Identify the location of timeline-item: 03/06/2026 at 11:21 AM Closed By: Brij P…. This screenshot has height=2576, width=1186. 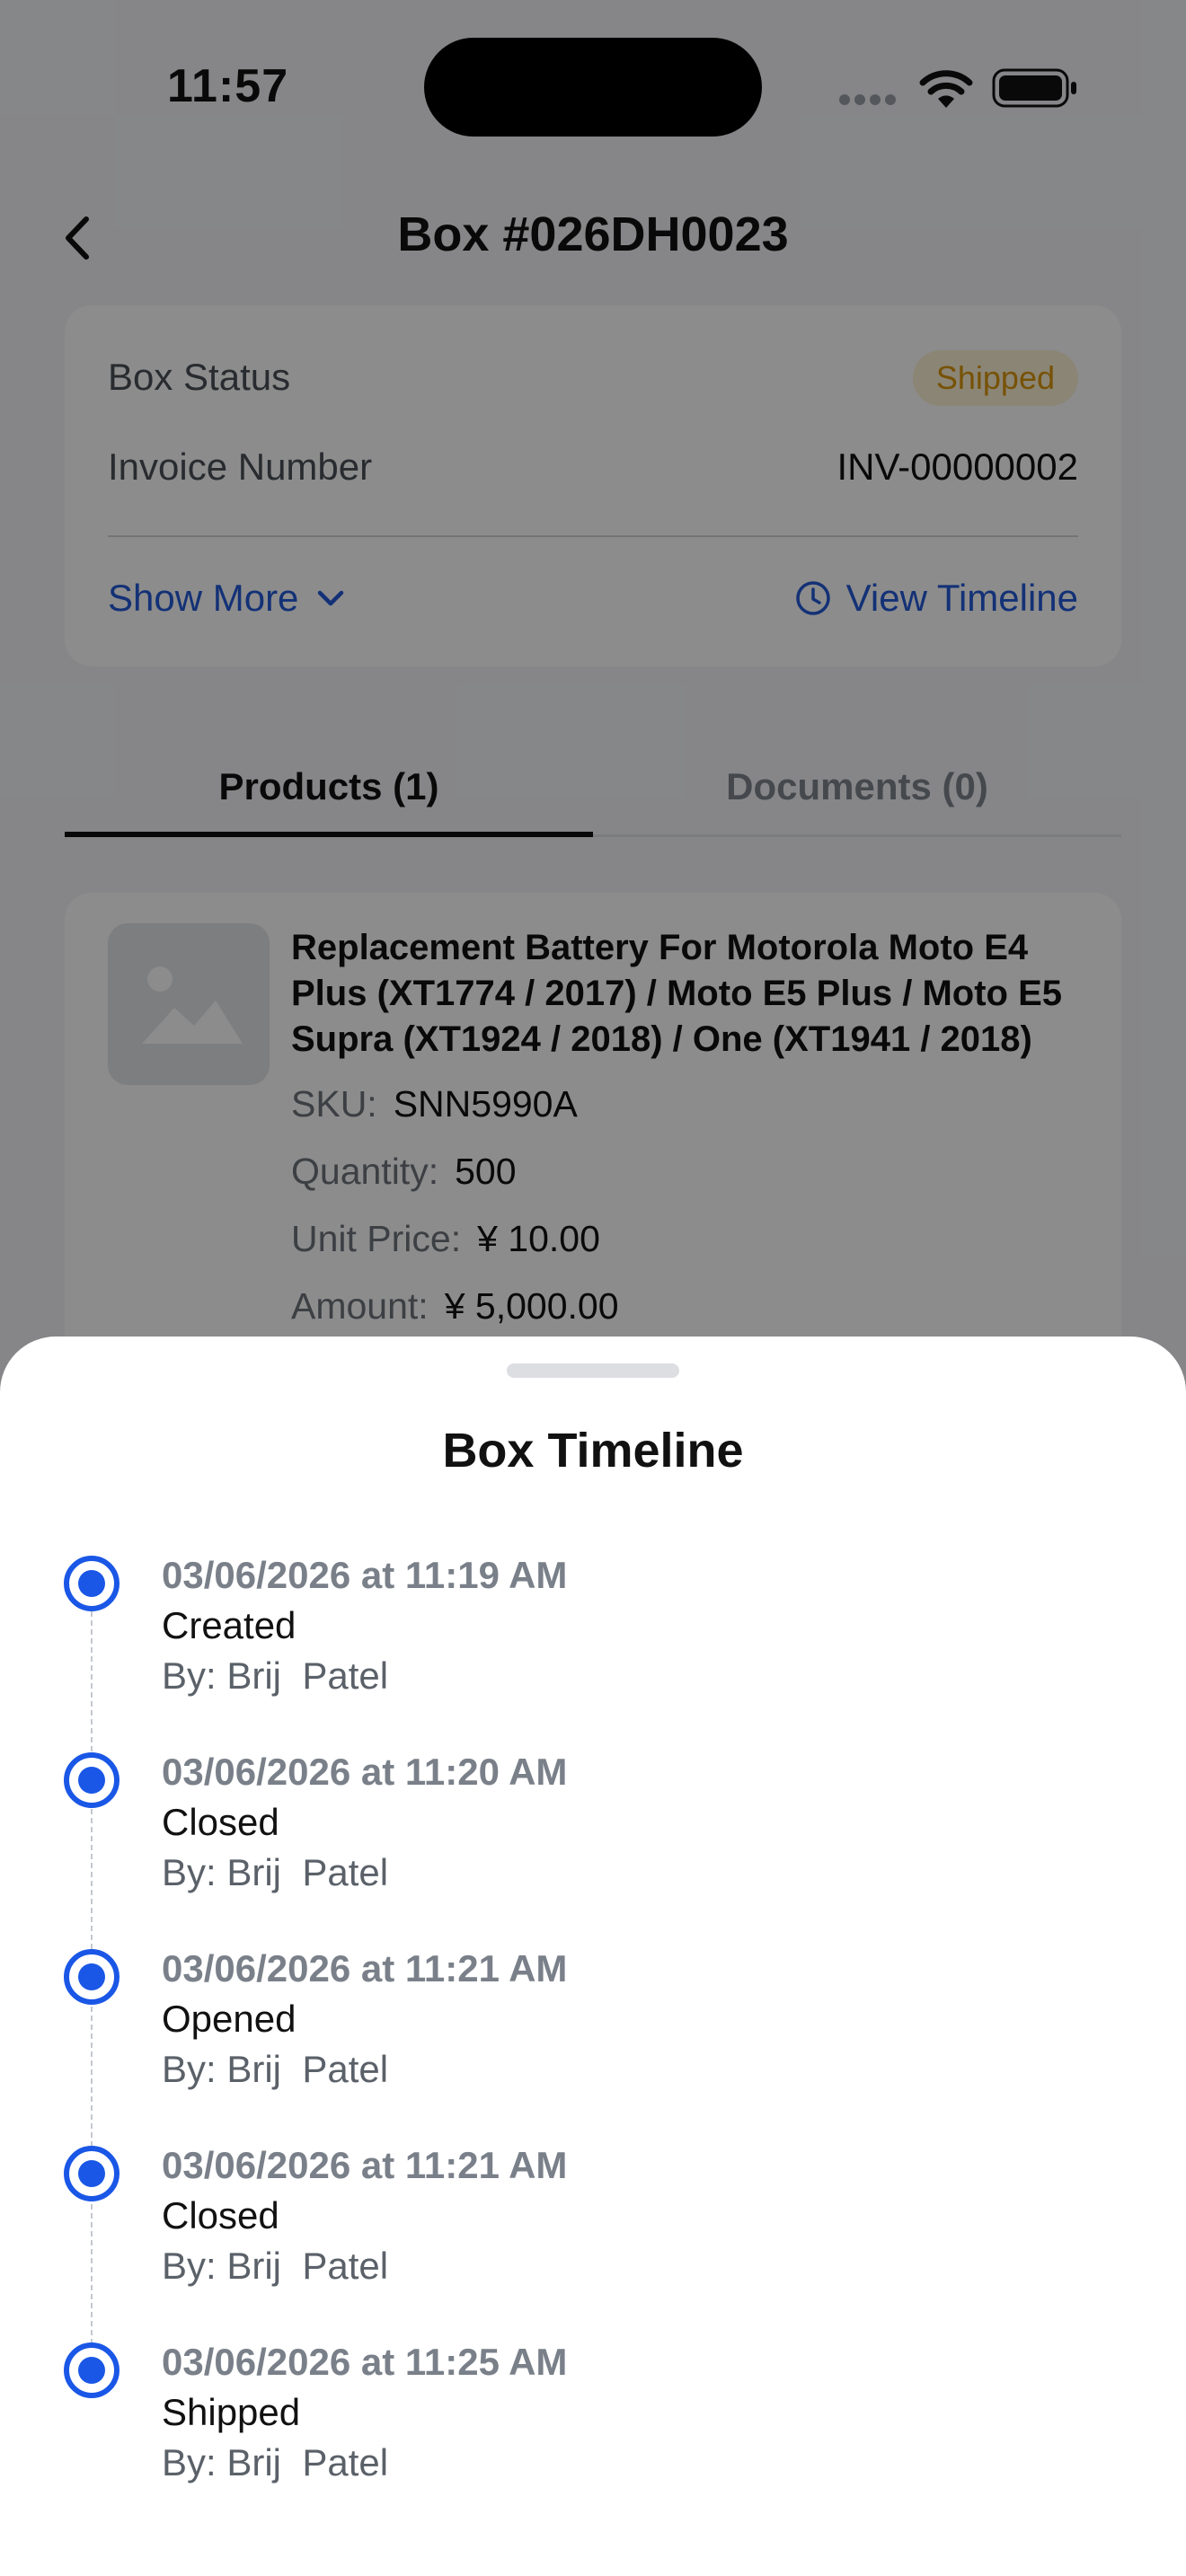
(593, 2229).